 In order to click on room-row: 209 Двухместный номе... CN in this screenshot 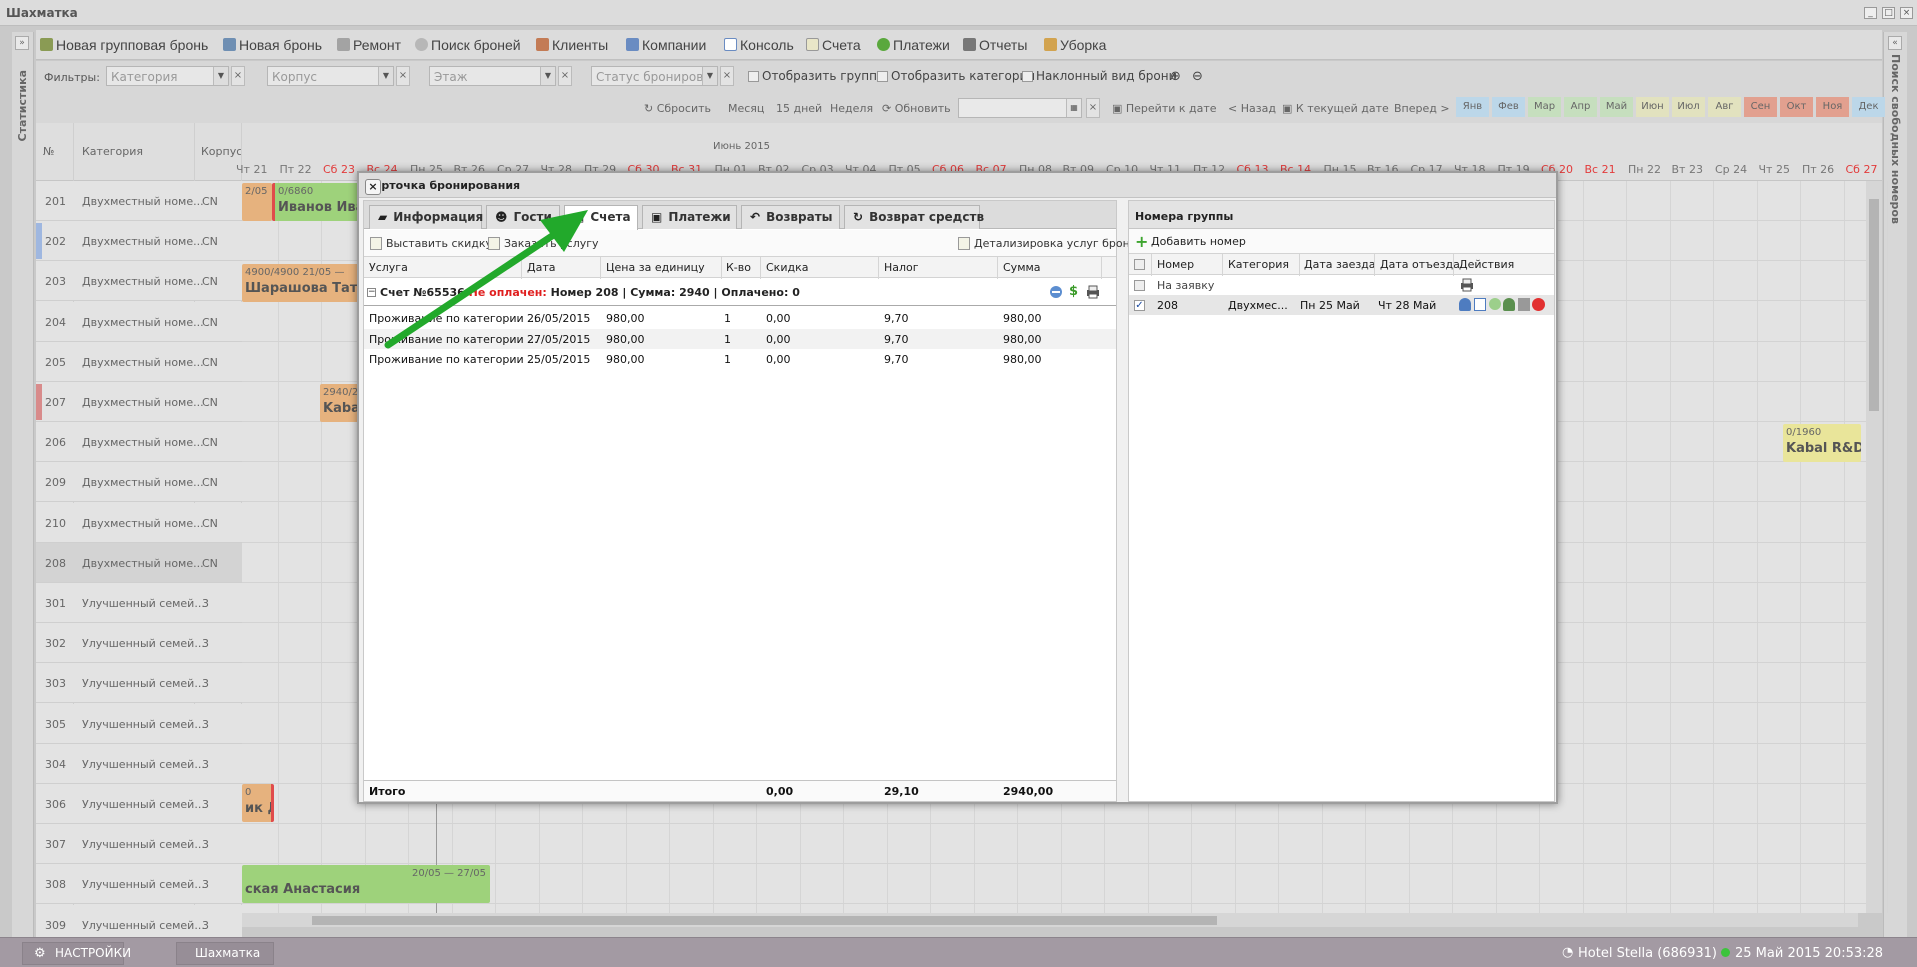, I will do `click(139, 482)`.